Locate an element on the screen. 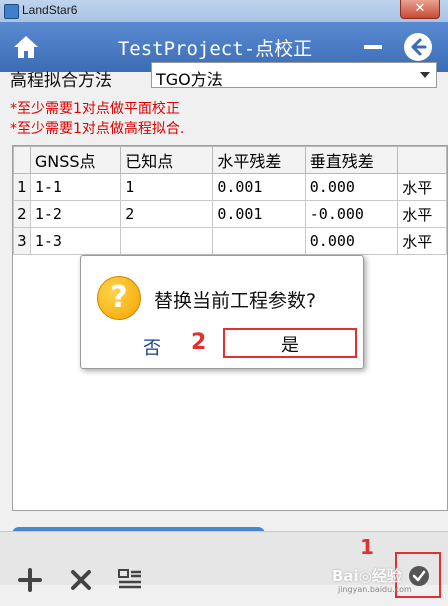 The height and width of the screenshot is (606, 448). warning-text-height: *至少需要1对点做高程拟合. is located at coordinates (97, 129).